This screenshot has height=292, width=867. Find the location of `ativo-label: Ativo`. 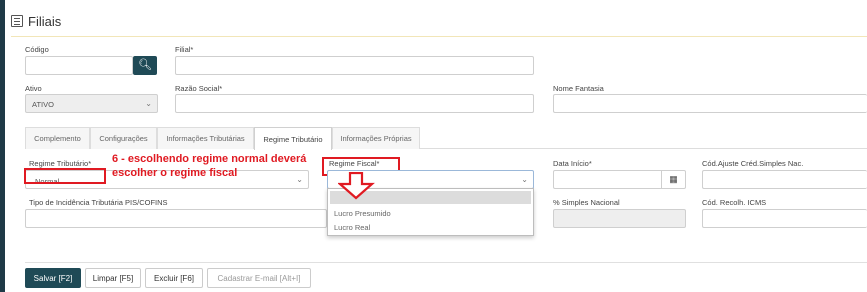

ativo-label: Ativo is located at coordinates (33, 88).